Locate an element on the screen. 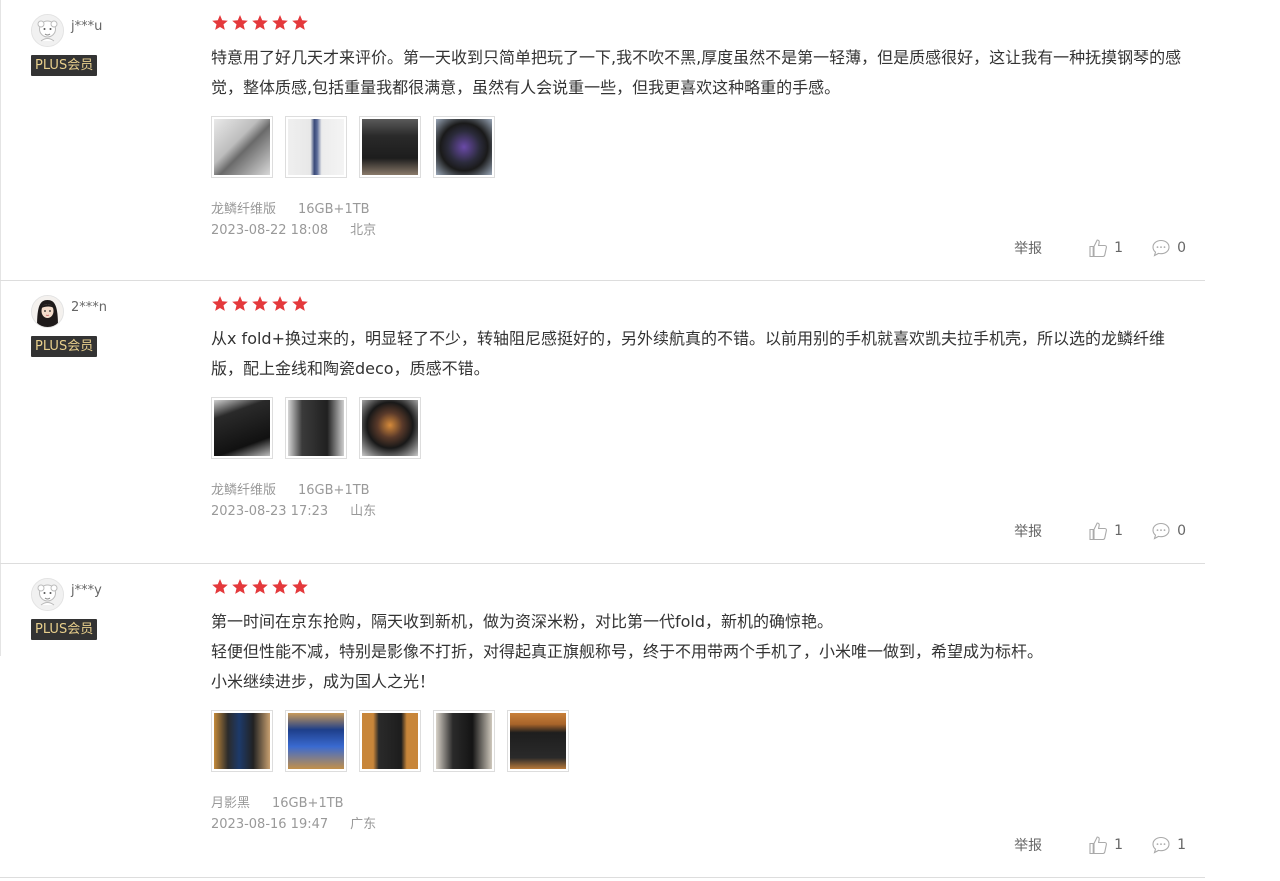 This screenshot has height=881, width=1280. review-date: 2023-08-23 17:23 is located at coordinates (270, 511).